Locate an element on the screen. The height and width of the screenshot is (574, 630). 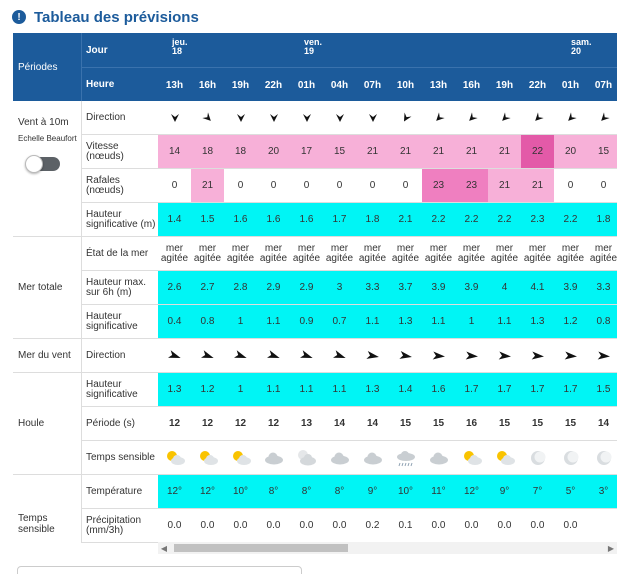
scroll-thumb is located at coordinates (261, 548).